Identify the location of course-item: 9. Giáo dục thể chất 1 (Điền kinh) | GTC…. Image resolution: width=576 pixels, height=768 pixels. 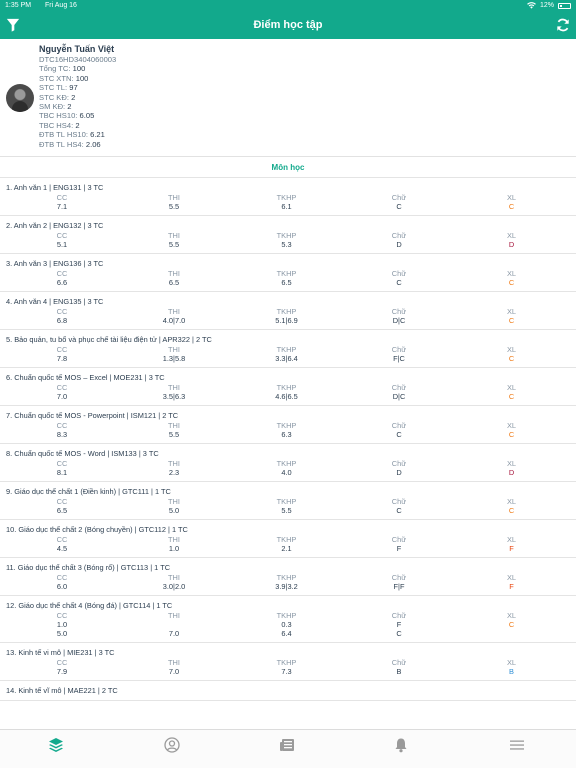
(288, 501).